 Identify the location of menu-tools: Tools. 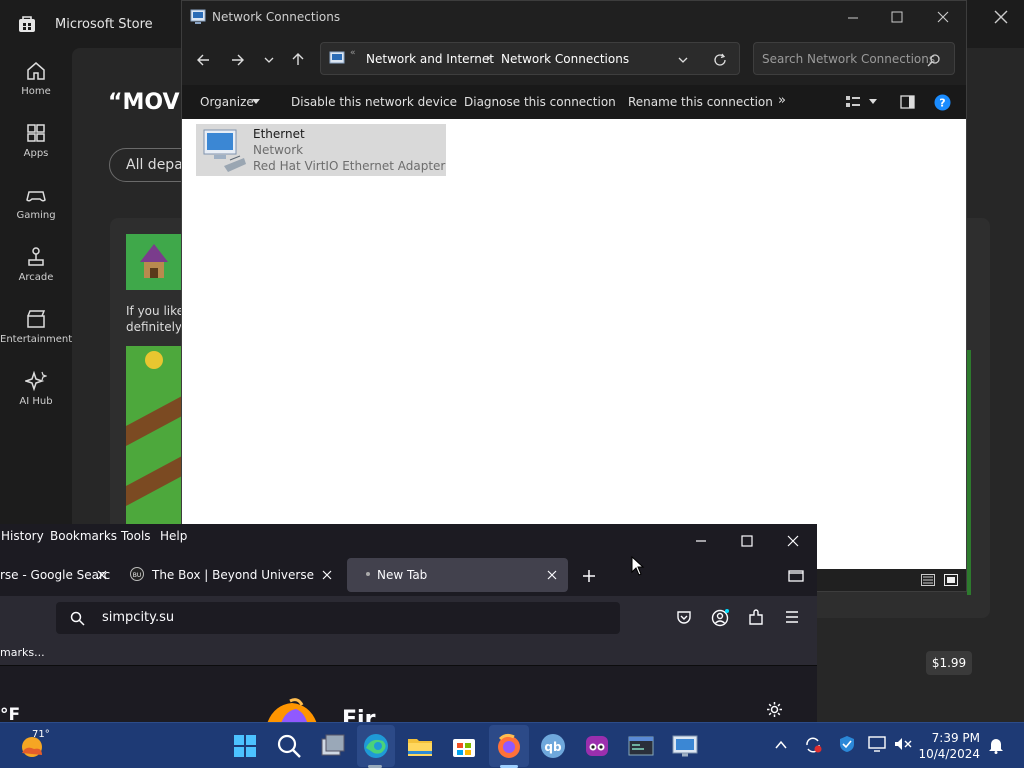
(136, 536).